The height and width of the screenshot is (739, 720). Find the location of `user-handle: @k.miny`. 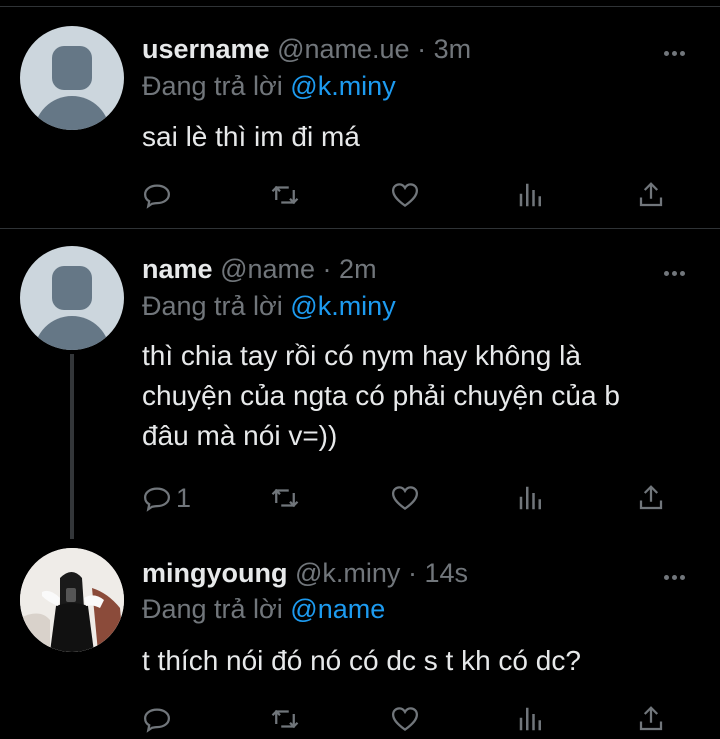

user-handle: @k.miny is located at coordinates (347, 573).